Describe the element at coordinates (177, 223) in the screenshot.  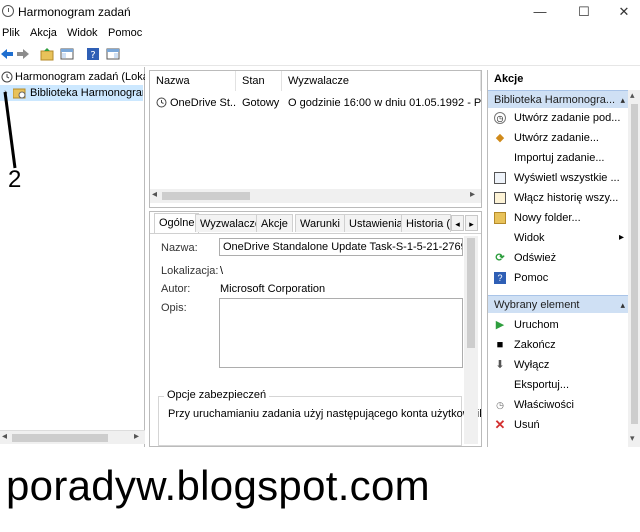
I see `tab-general: Ogólne` at that location.